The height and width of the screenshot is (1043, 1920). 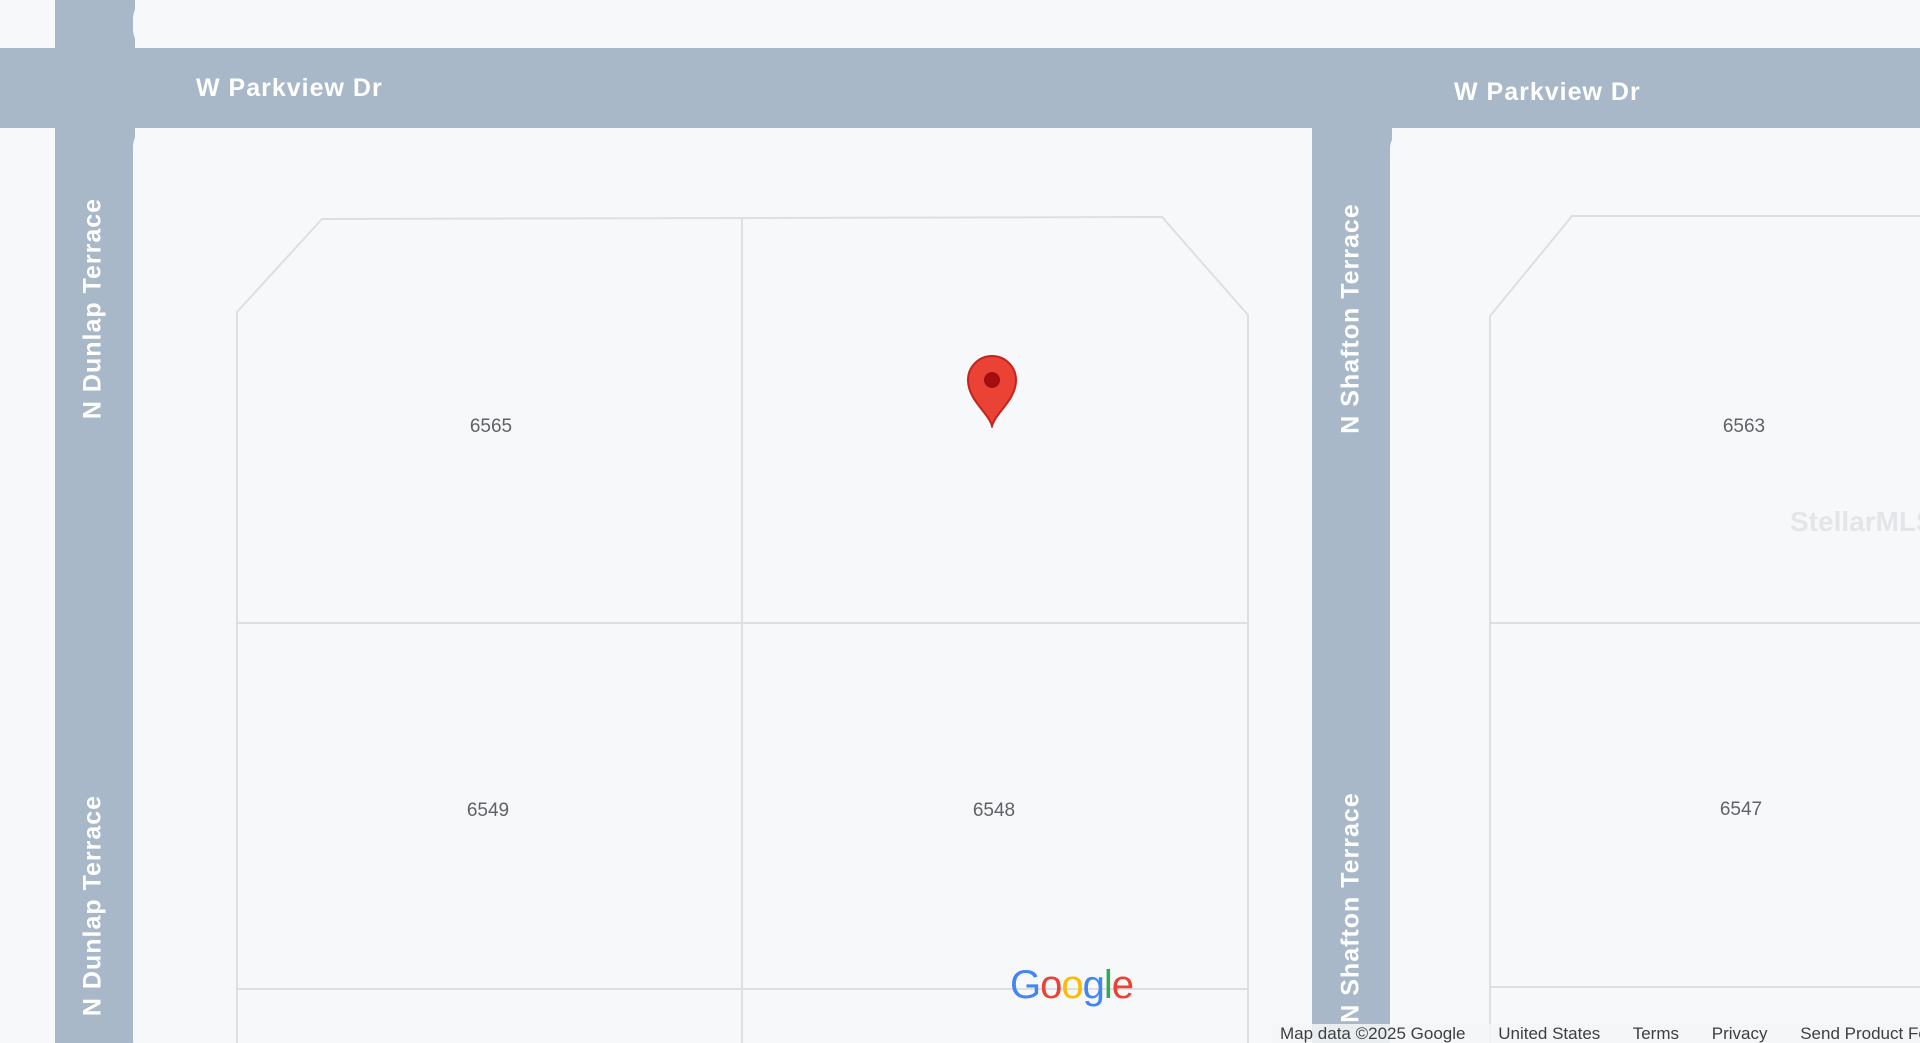 What do you see at coordinates (1741, 809) in the screenshot?
I see `lot-number-6547: 6547` at bounding box center [1741, 809].